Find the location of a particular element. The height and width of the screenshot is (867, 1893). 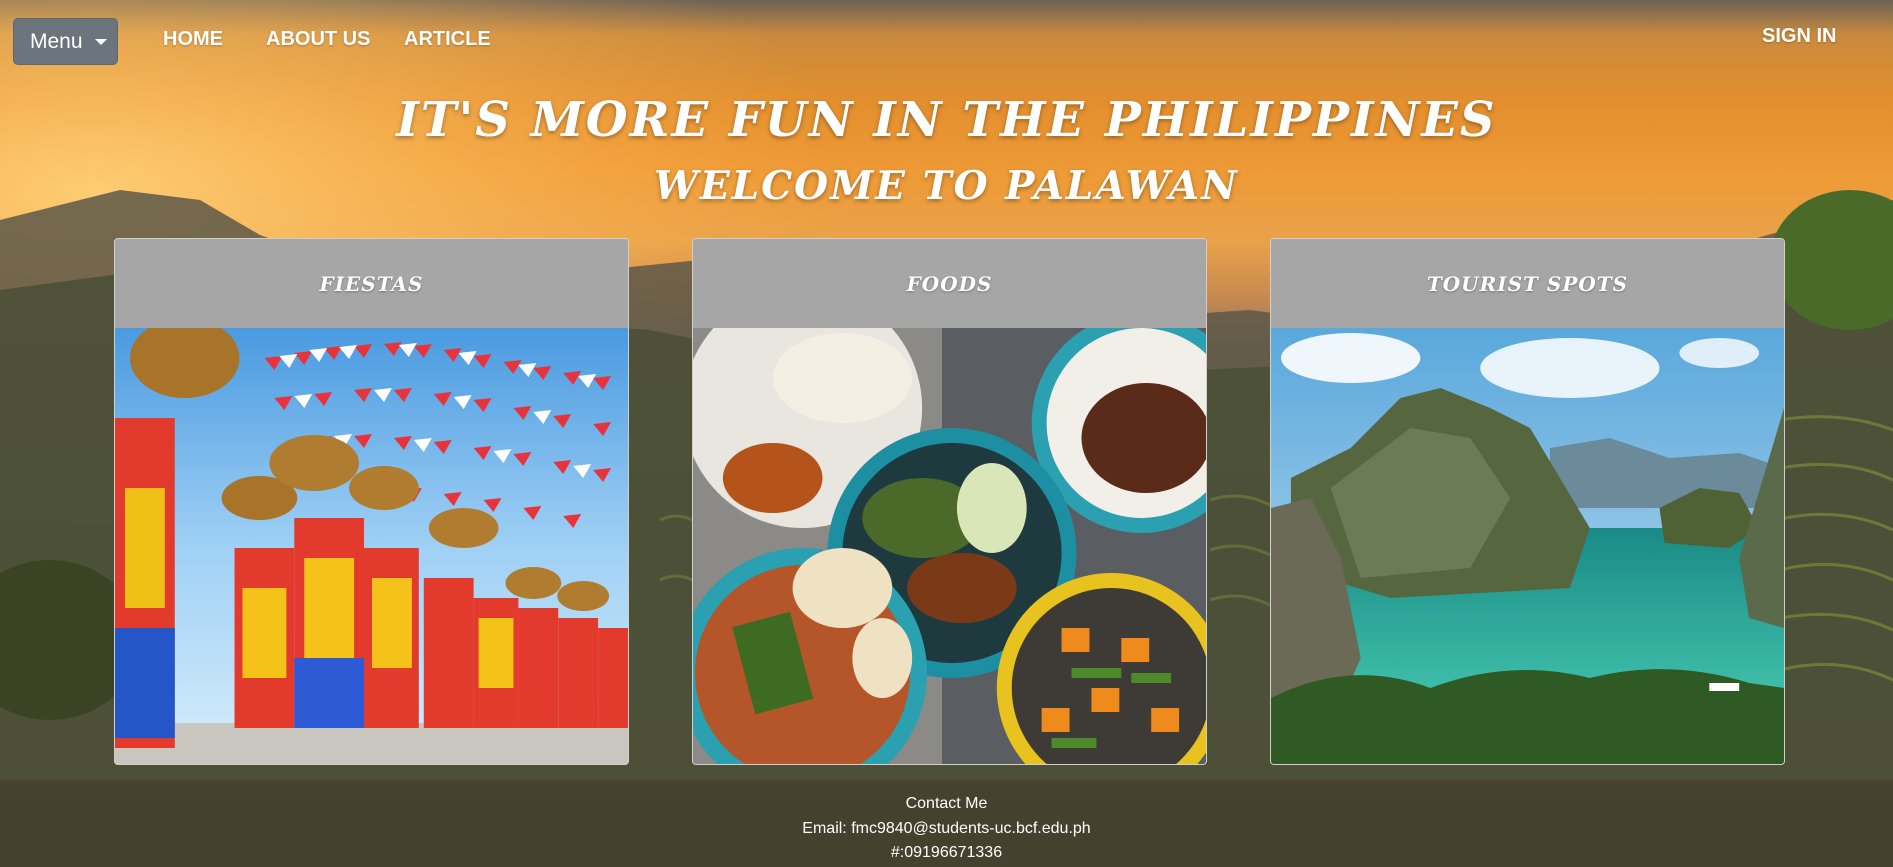

filipino-dishes-image is located at coordinates (949, 546).